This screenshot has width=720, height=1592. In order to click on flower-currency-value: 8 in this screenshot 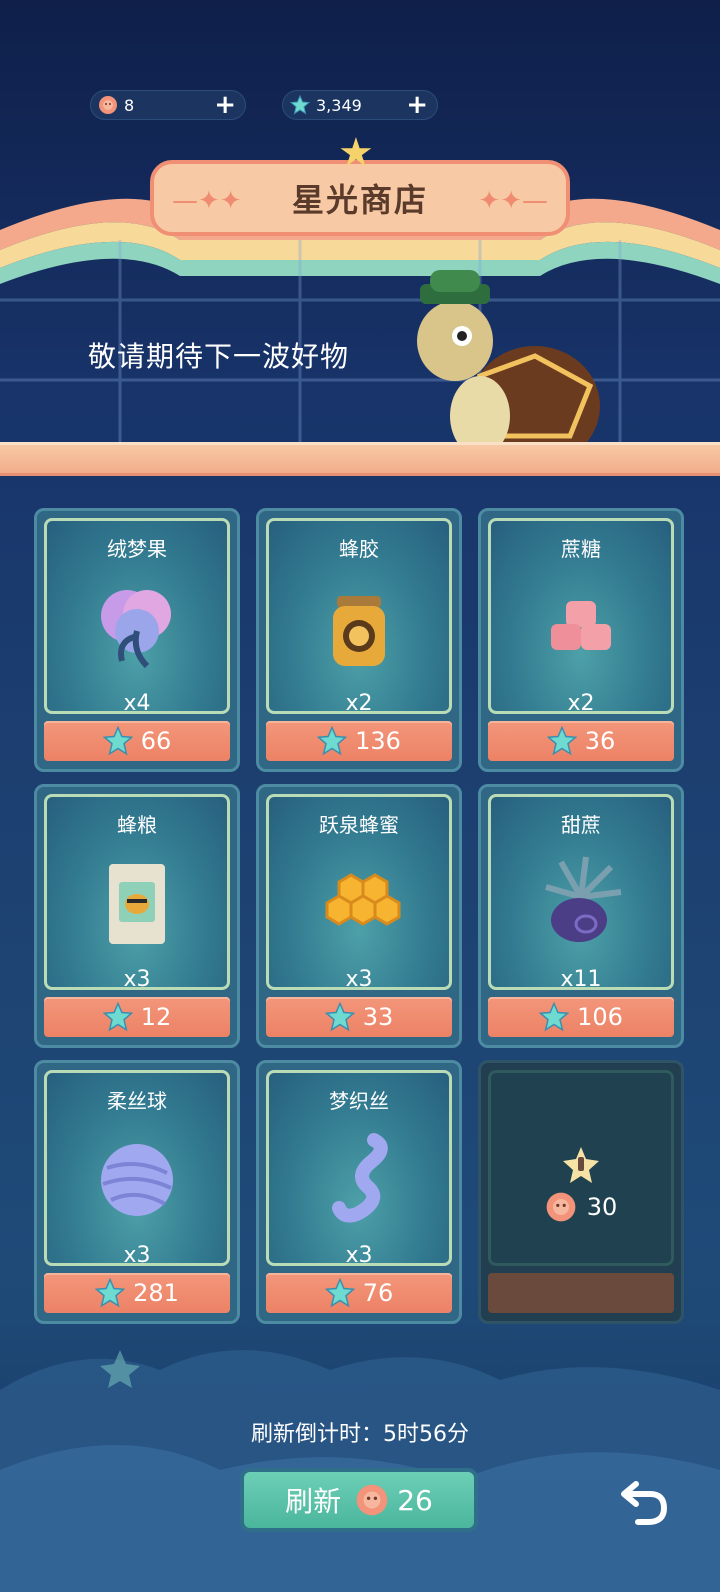, I will do `click(129, 105)`.